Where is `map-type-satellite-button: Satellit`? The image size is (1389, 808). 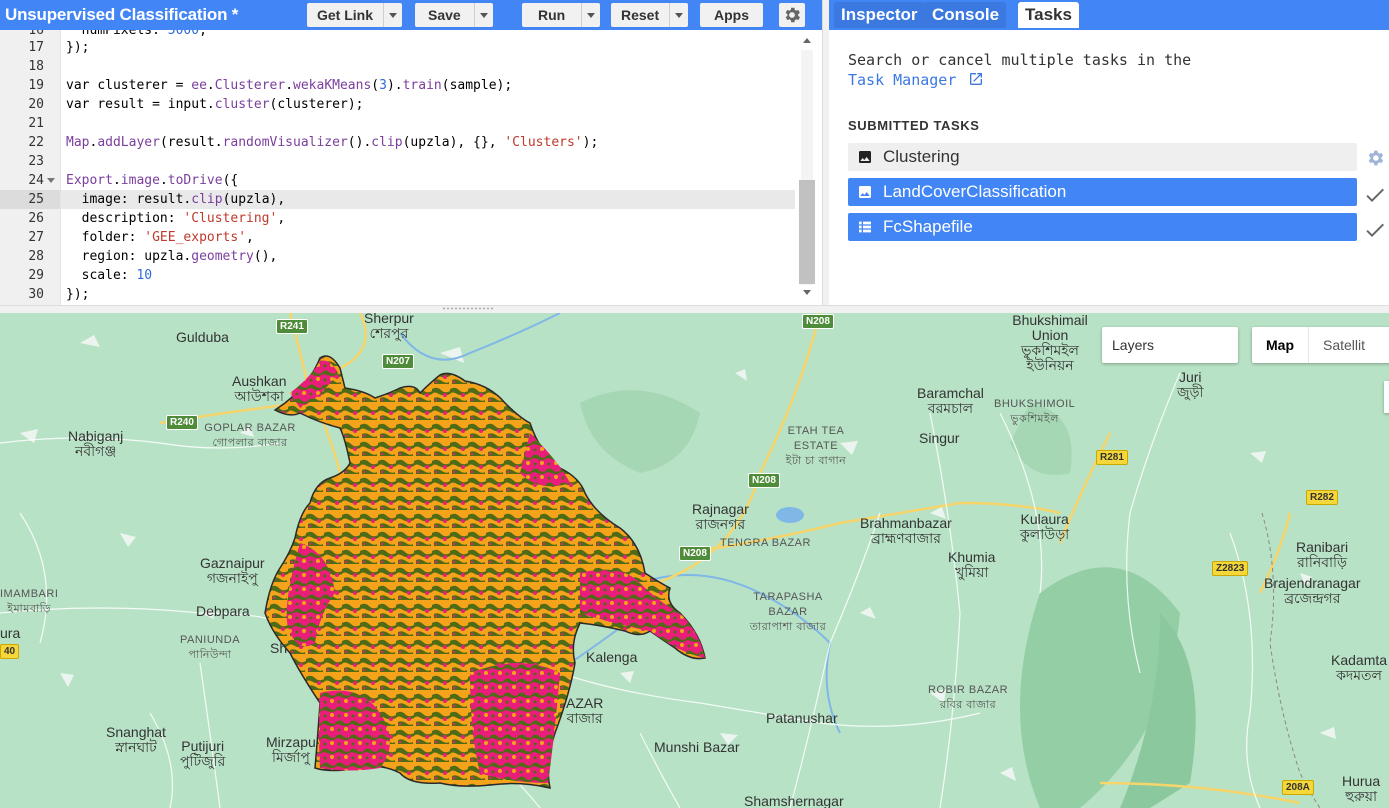 map-type-satellite-button: Satellit is located at coordinates (1344, 345).